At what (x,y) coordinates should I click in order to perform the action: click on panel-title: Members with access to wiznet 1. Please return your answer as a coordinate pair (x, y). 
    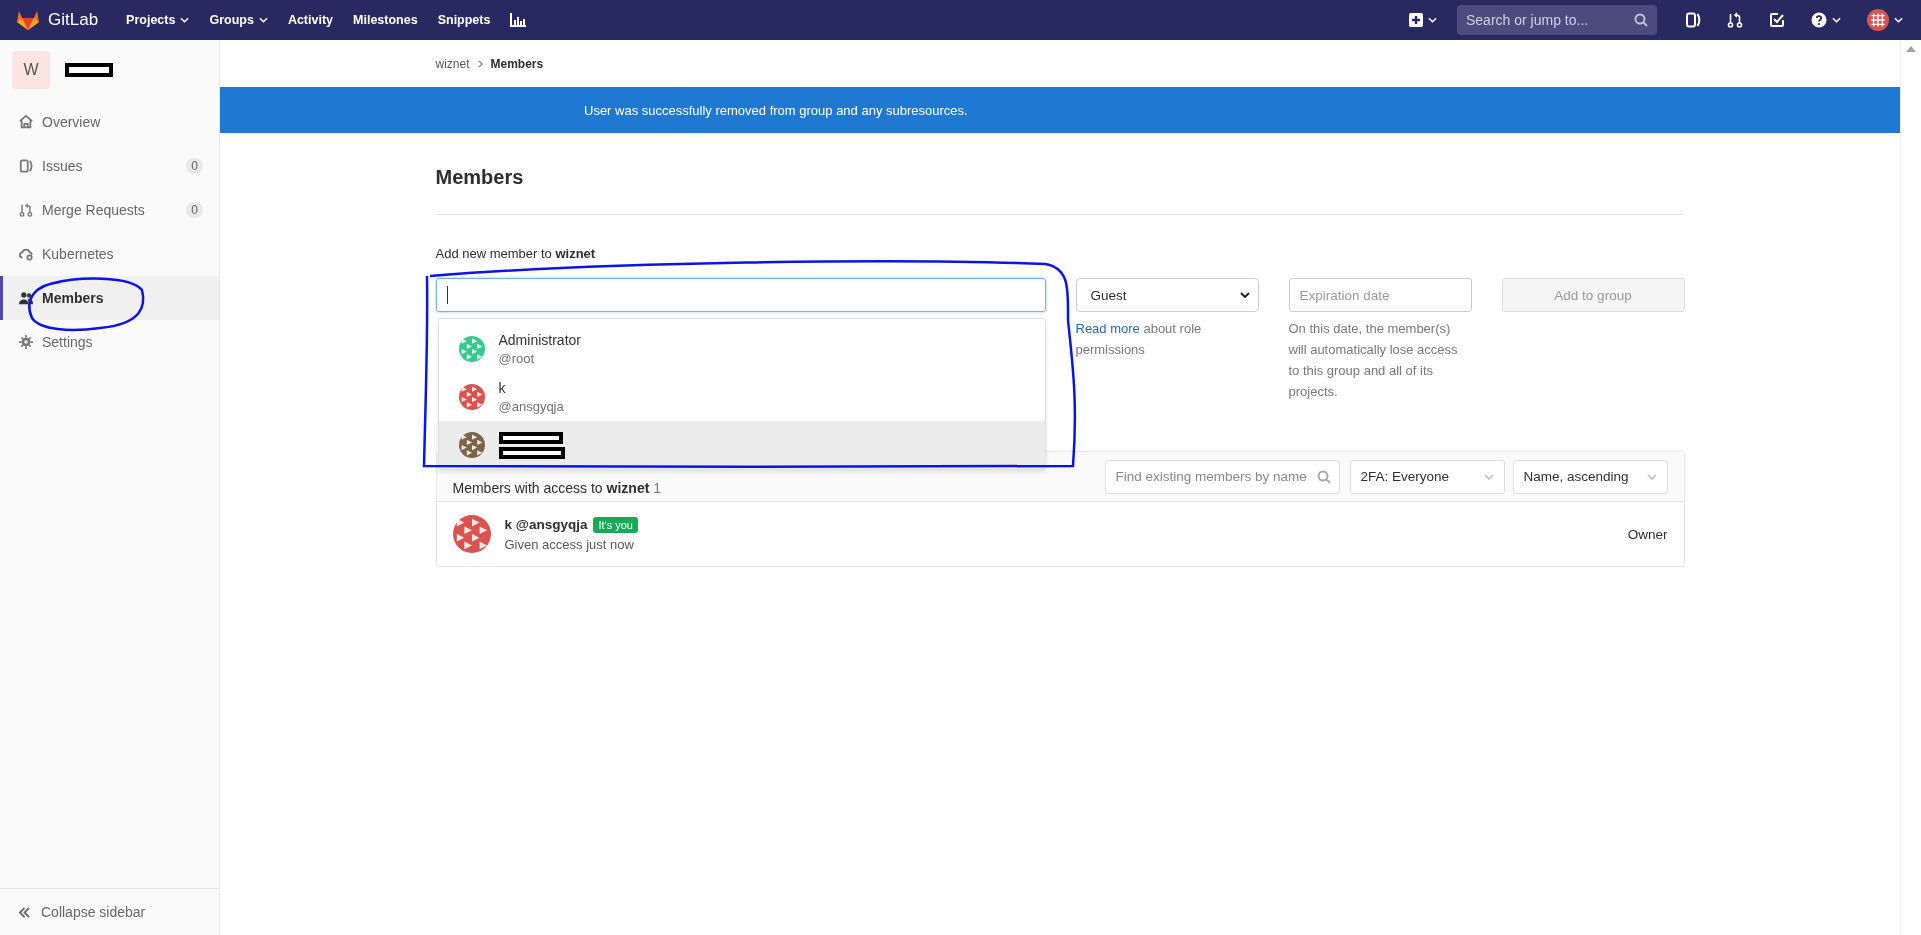
    Looking at the image, I should click on (557, 487).